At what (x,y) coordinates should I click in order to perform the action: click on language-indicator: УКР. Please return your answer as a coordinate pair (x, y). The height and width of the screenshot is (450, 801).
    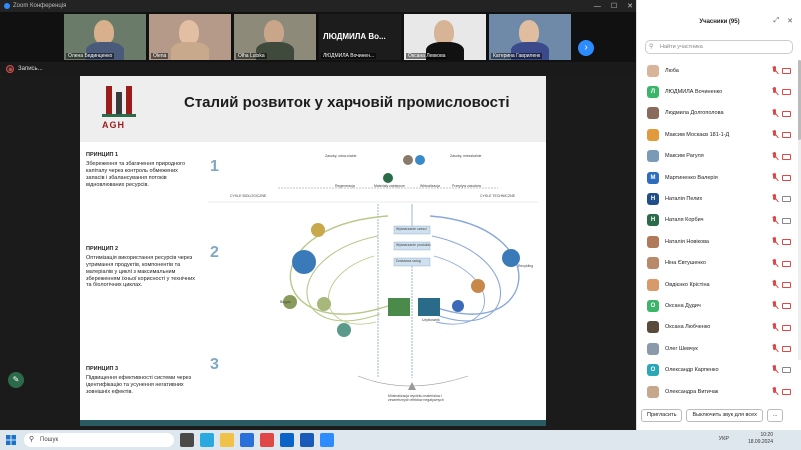
    Looking at the image, I should click on (724, 439).